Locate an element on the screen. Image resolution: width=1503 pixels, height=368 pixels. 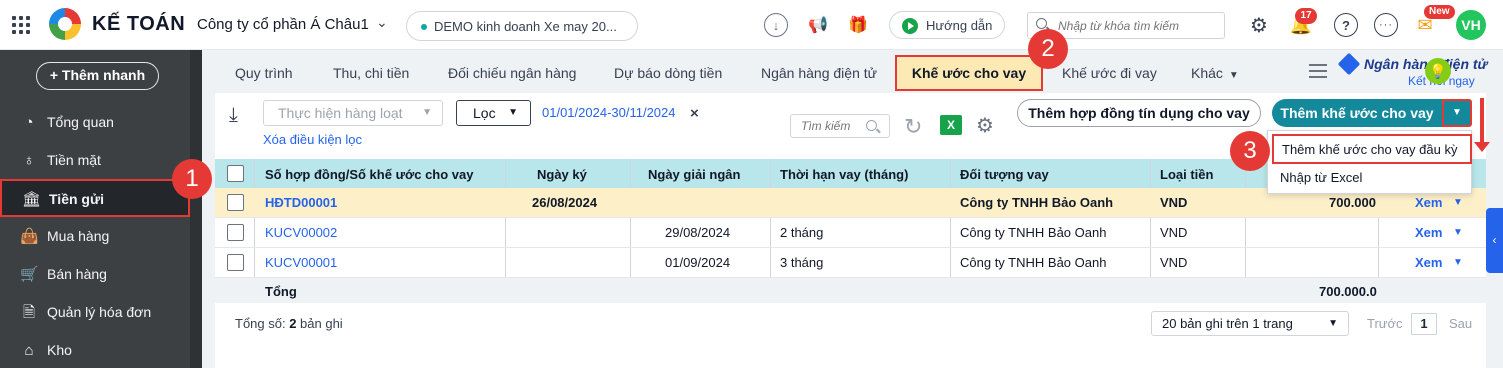
help-icon: ? is located at coordinates (1346, 25).